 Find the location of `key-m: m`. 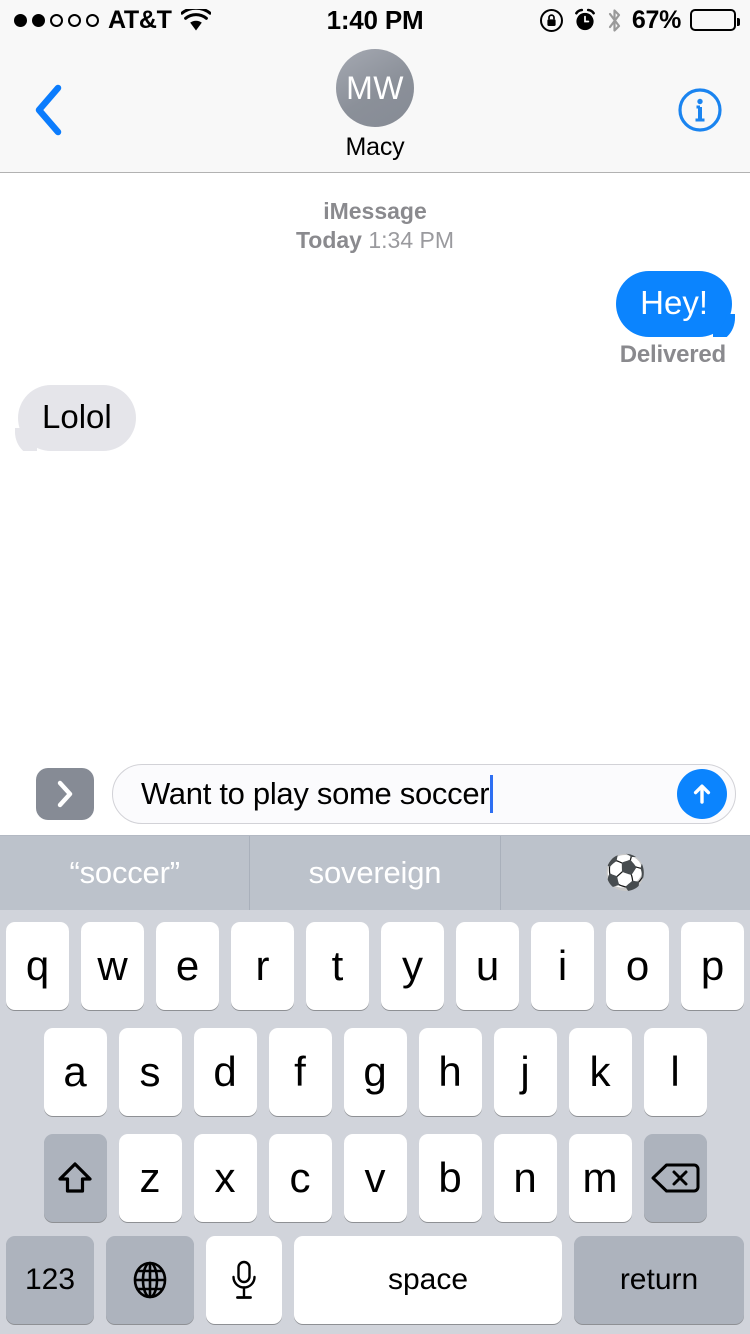

key-m: m is located at coordinates (600, 1178).